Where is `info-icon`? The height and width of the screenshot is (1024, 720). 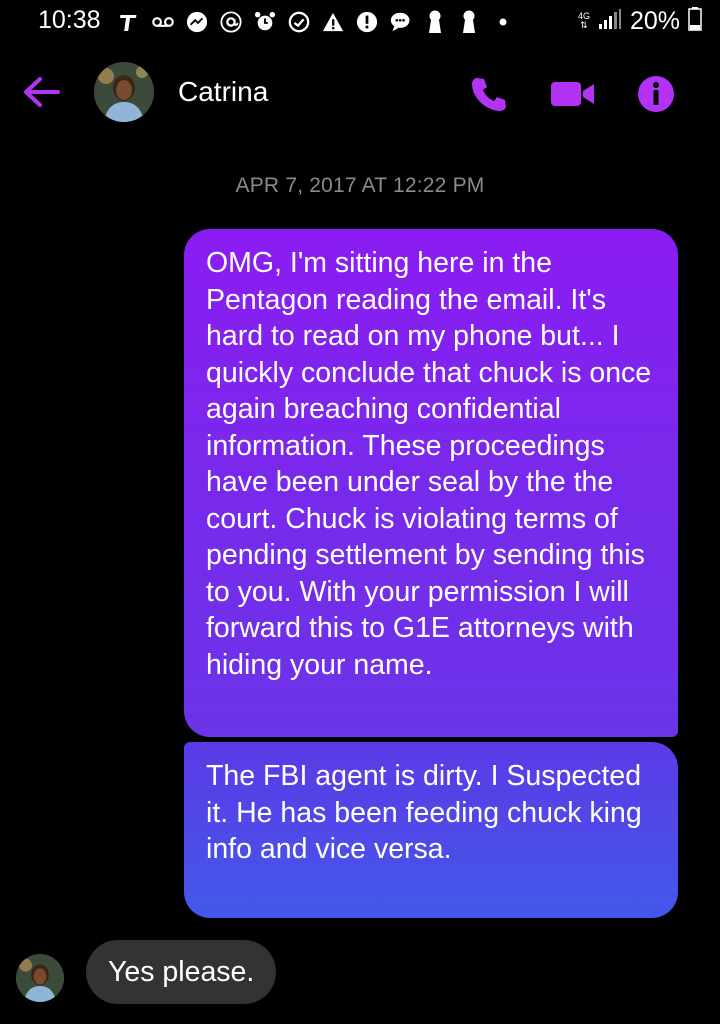
info-icon is located at coordinates (656, 94).